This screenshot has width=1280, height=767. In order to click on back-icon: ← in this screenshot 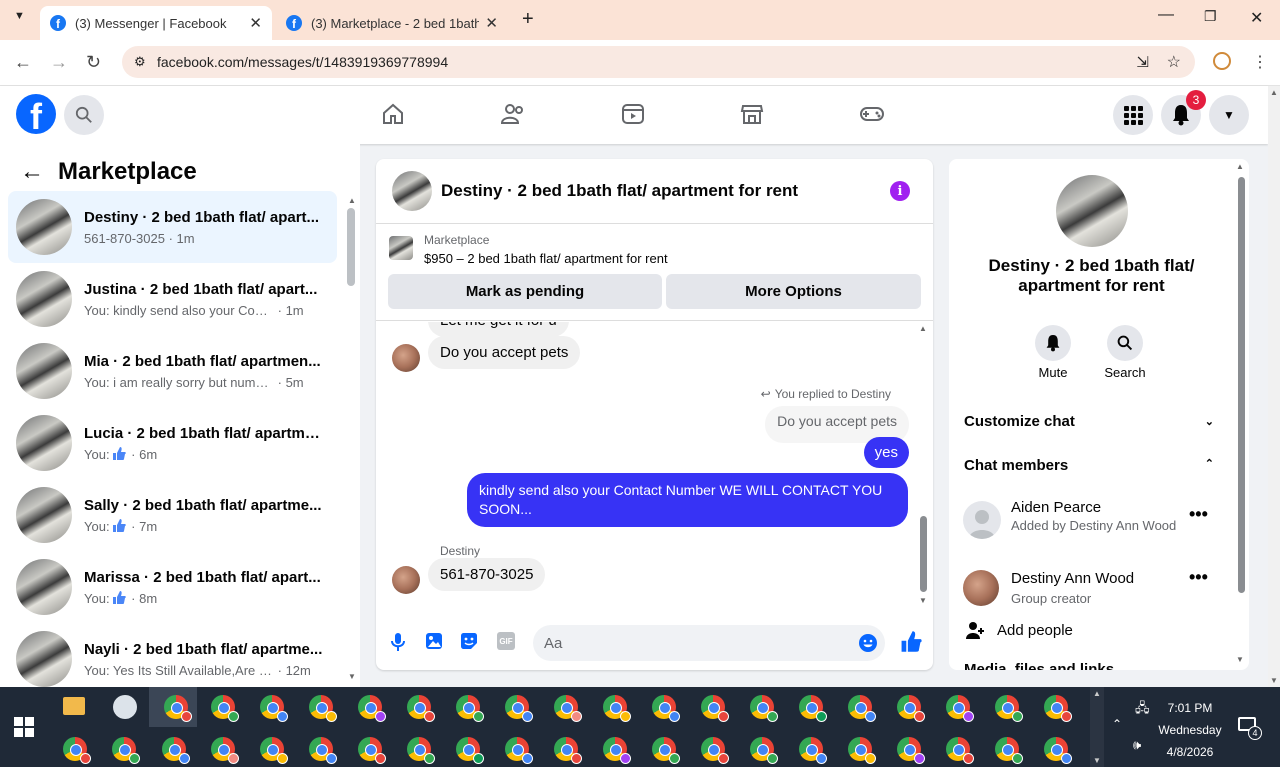, I will do `click(23, 62)`.